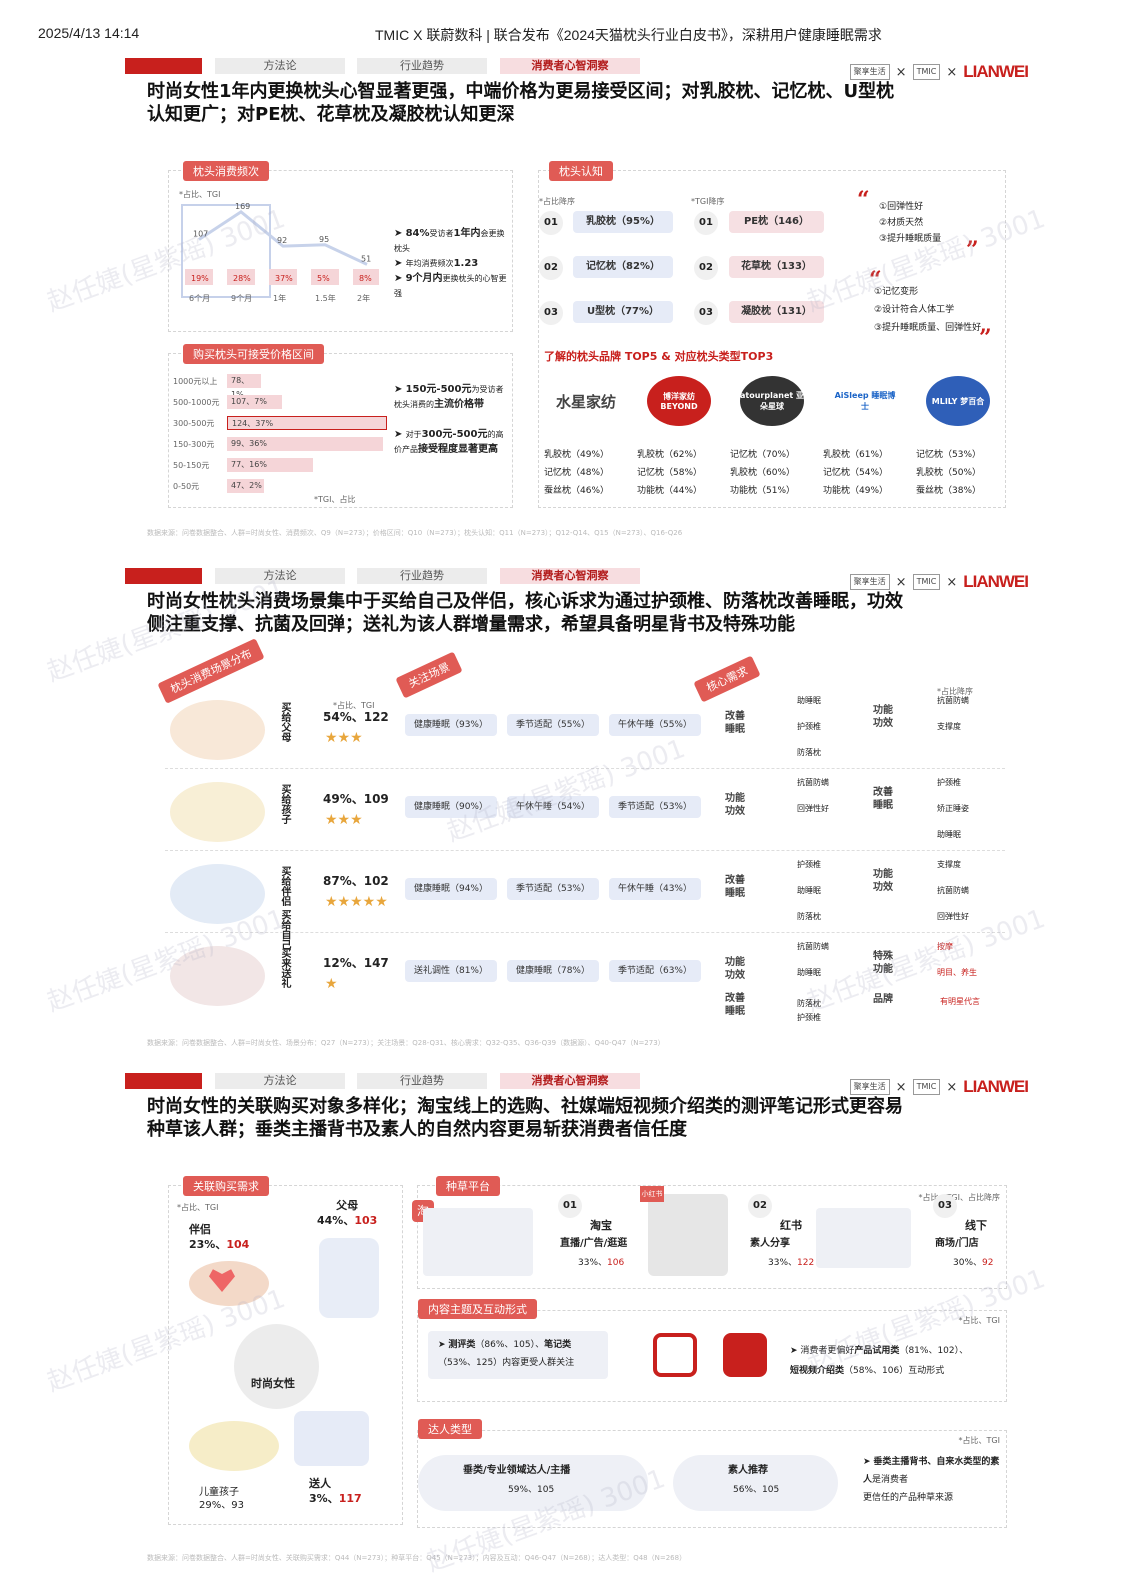  Describe the element at coordinates (89, 33) in the screenshot. I see `header-datetime: 2025/4/13 14:14` at that location.